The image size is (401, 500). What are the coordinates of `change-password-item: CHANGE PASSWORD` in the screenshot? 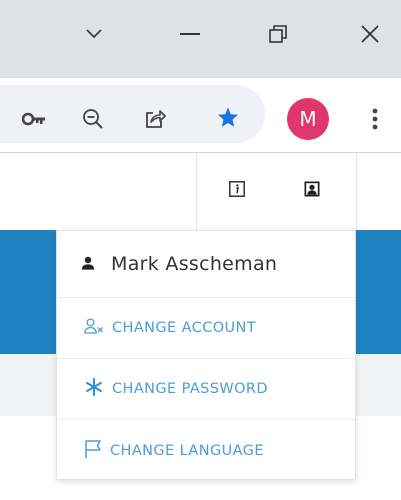 It's located at (206, 389).